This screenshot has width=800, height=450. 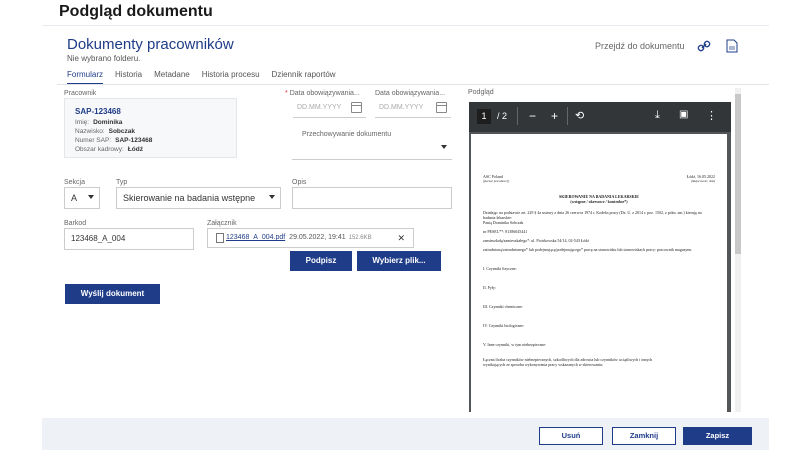 What do you see at coordinates (75, 223) in the screenshot?
I see `barcode-label: Barkod` at bounding box center [75, 223].